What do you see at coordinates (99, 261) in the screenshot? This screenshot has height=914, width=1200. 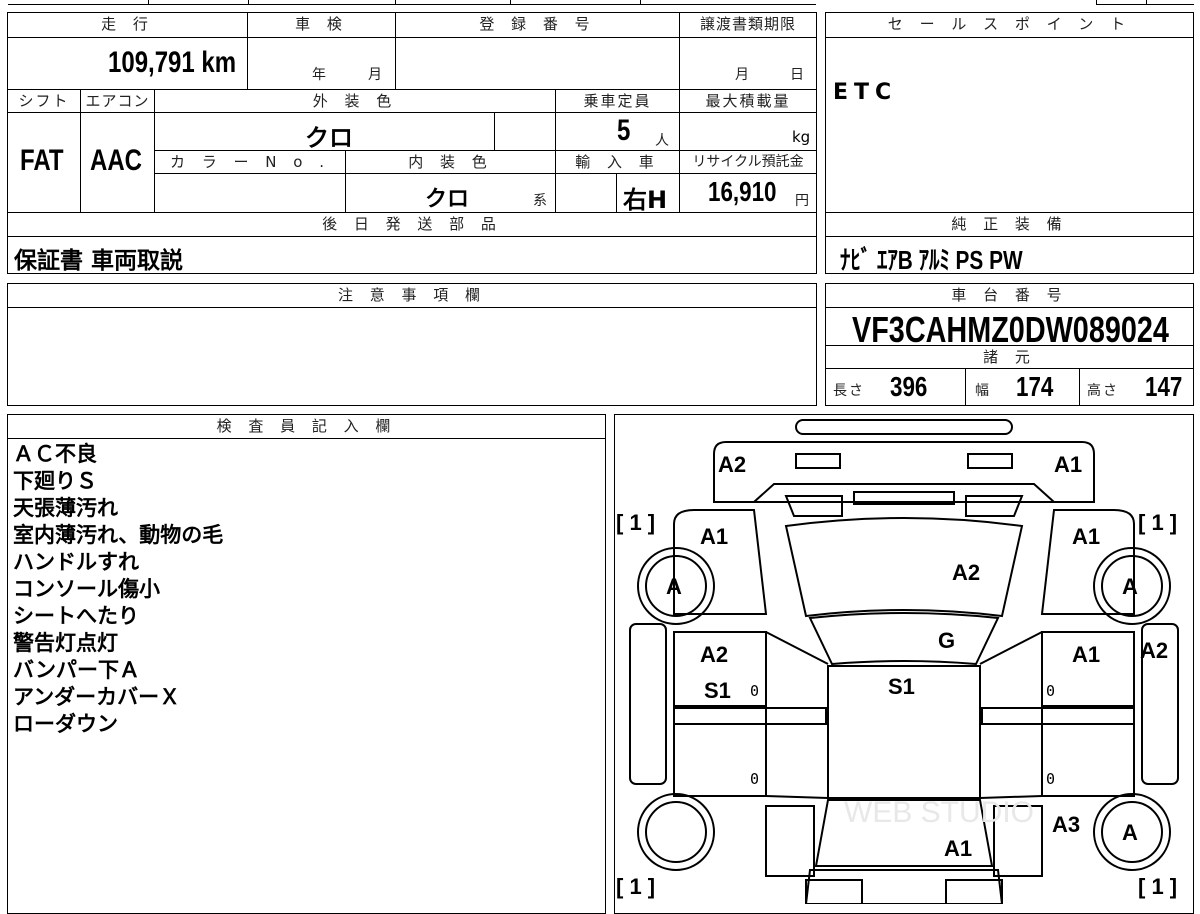 I see `later-parts-value: 保証書 車両取説` at bounding box center [99, 261].